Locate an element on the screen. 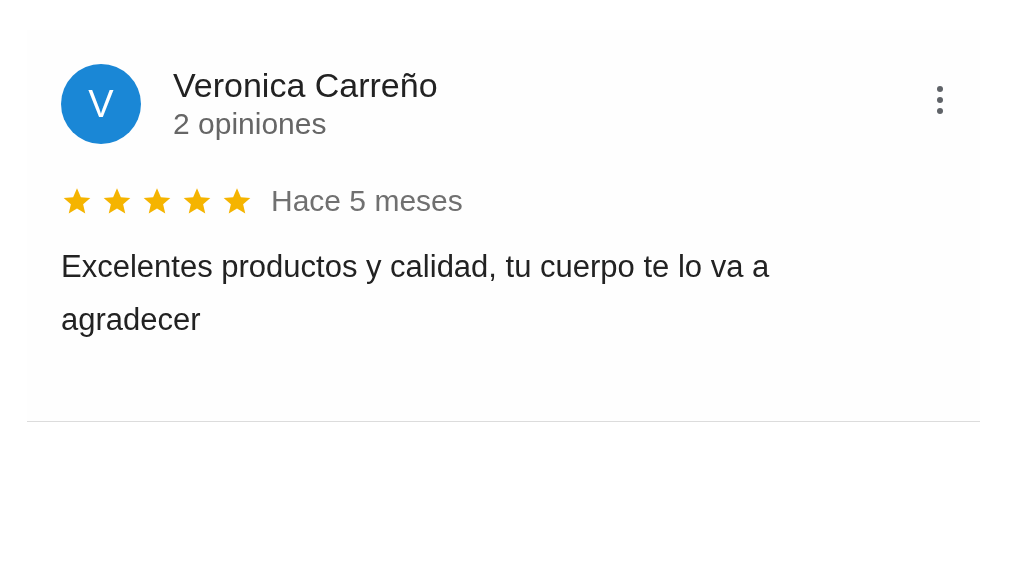 The height and width of the screenshot is (576, 1024). review-time: Hace 5 meses is located at coordinates (367, 201).